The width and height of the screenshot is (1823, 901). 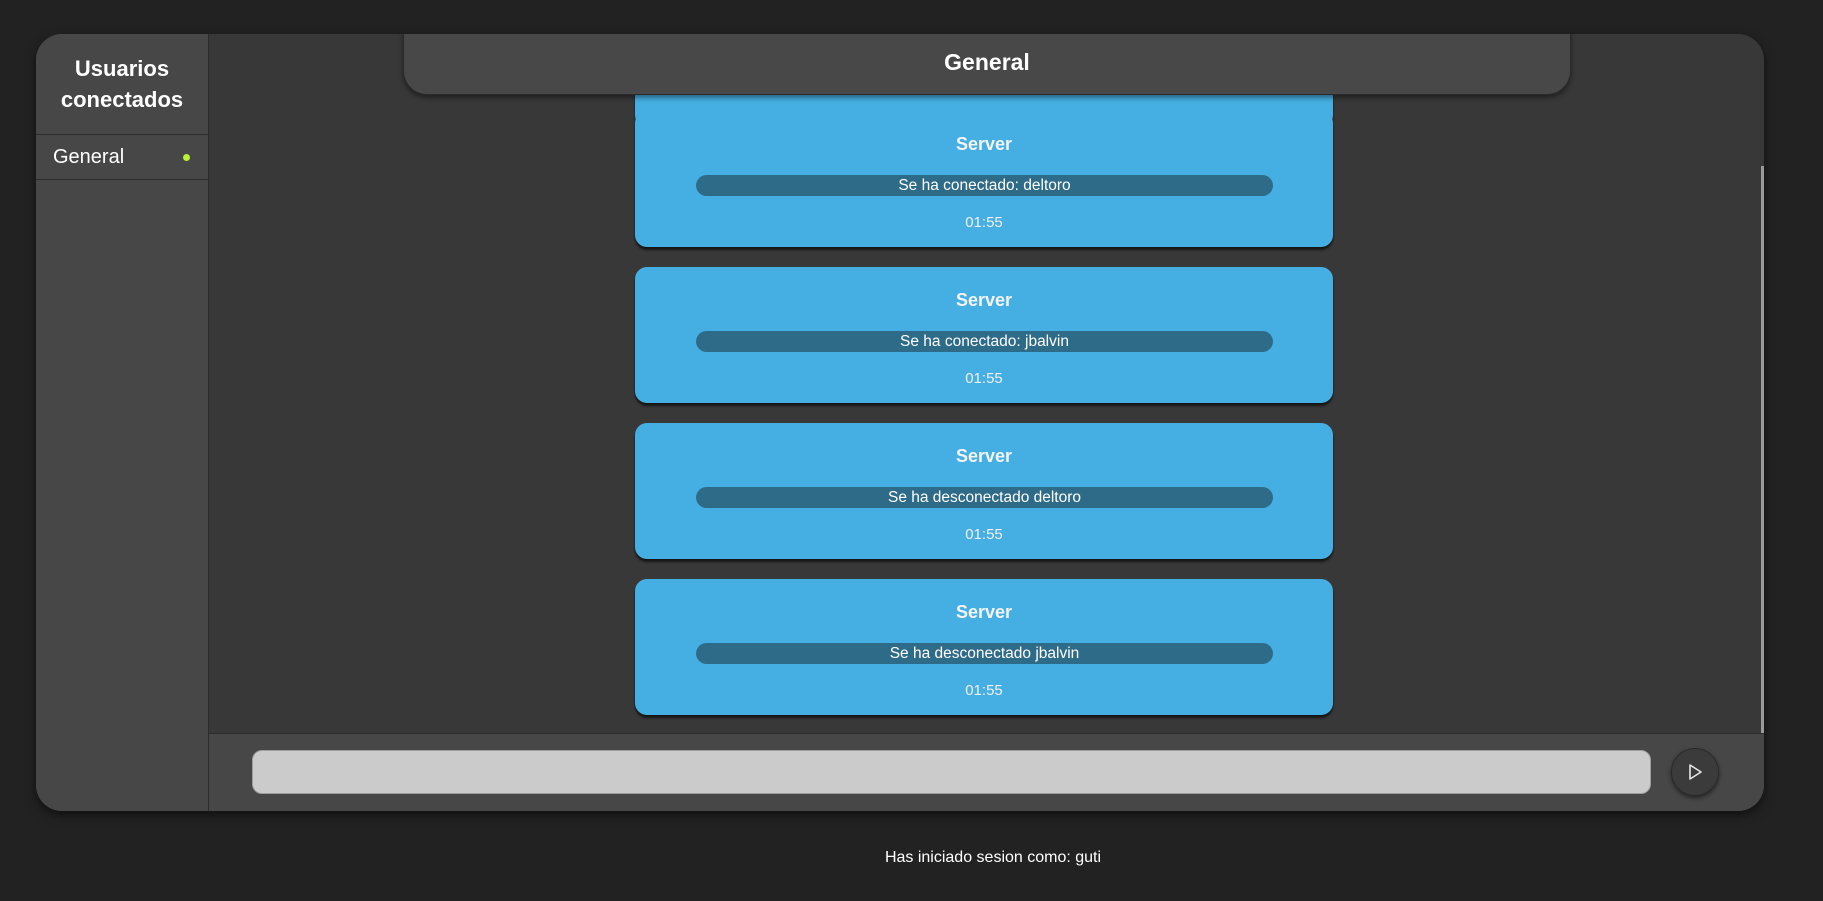 I want to click on message-card: Server Se ha conectado: jbalvin 01:55, so click(x=984, y=335).